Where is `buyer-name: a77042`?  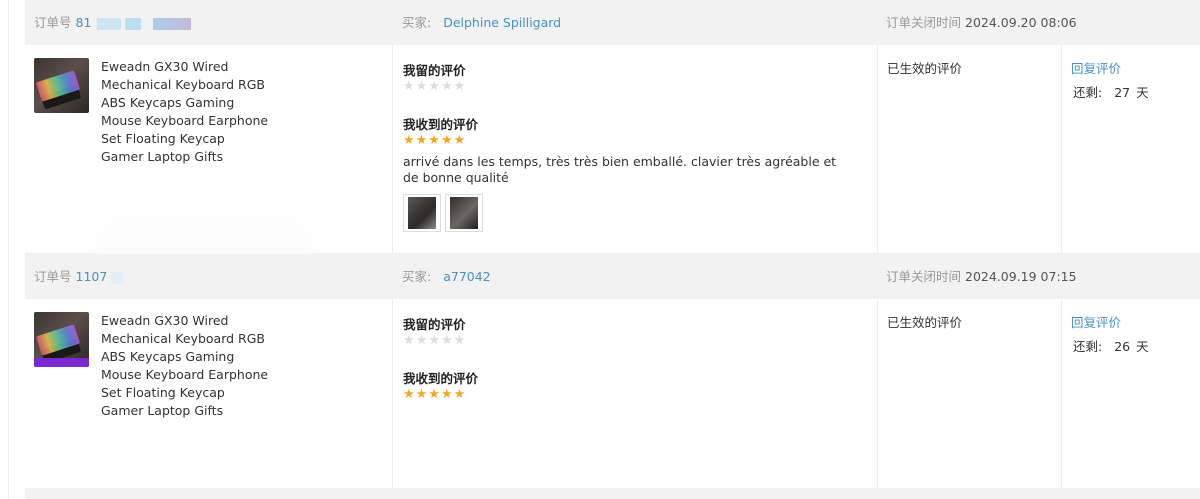
buyer-name: a77042 is located at coordinates (466, 276).